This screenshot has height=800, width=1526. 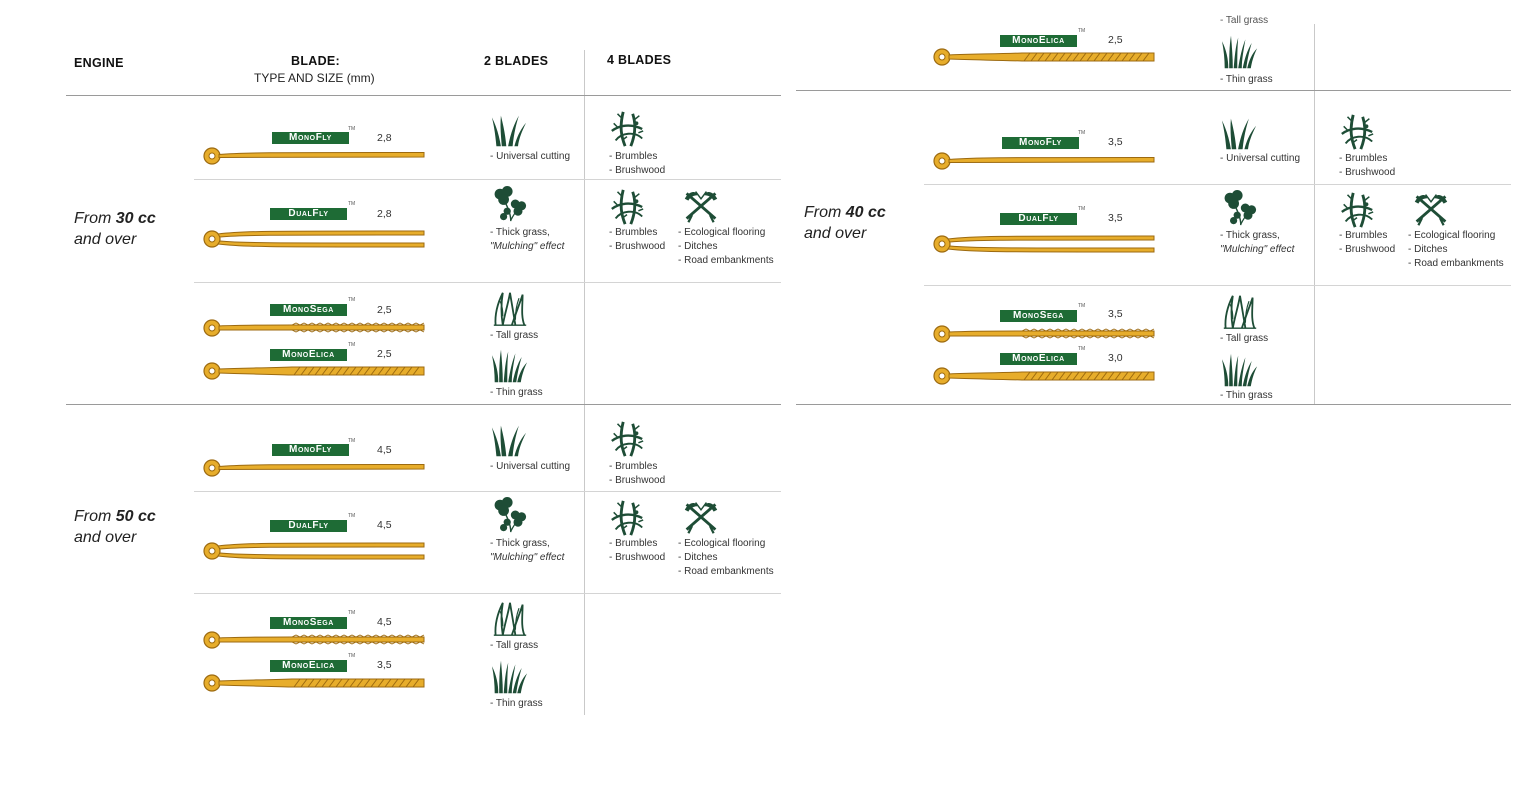 What do you see at coordinates (1244, 20) in the screenshot?
I see `use-tall-clipped: - Tall grass` at bounding box center [1244, 20].